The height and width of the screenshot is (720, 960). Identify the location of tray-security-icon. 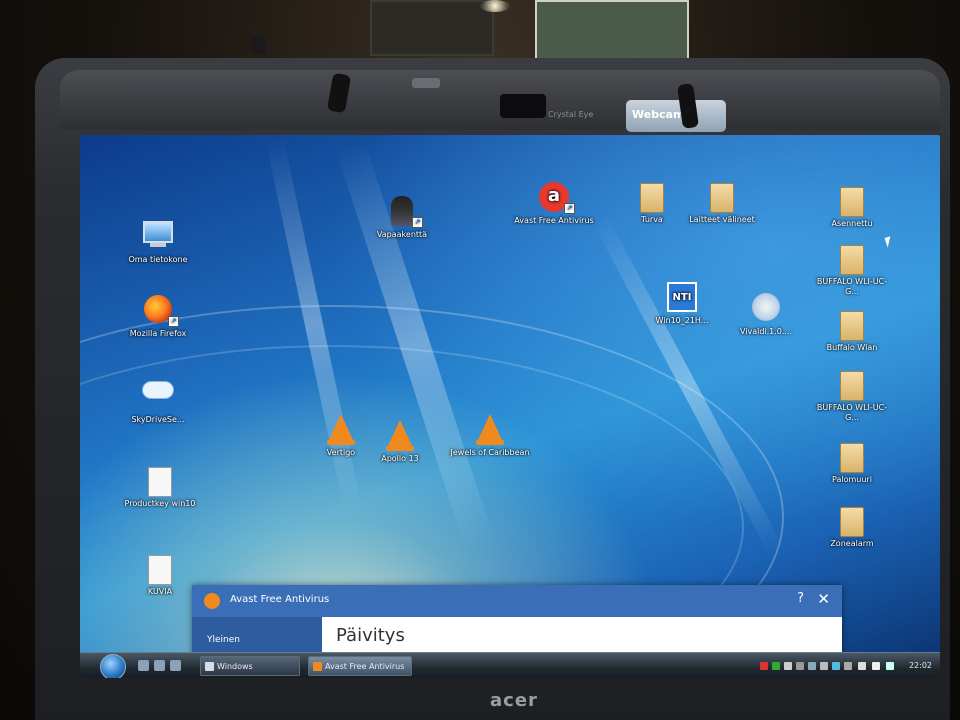
(776, 666).